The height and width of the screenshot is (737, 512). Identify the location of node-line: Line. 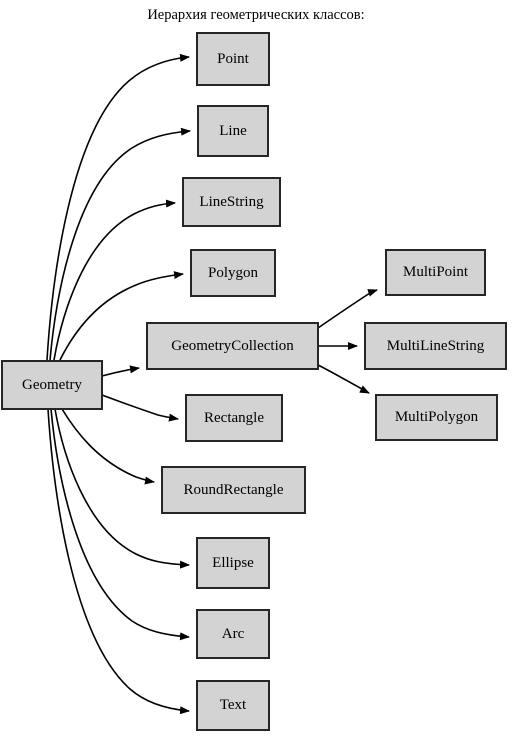
(233, 131).